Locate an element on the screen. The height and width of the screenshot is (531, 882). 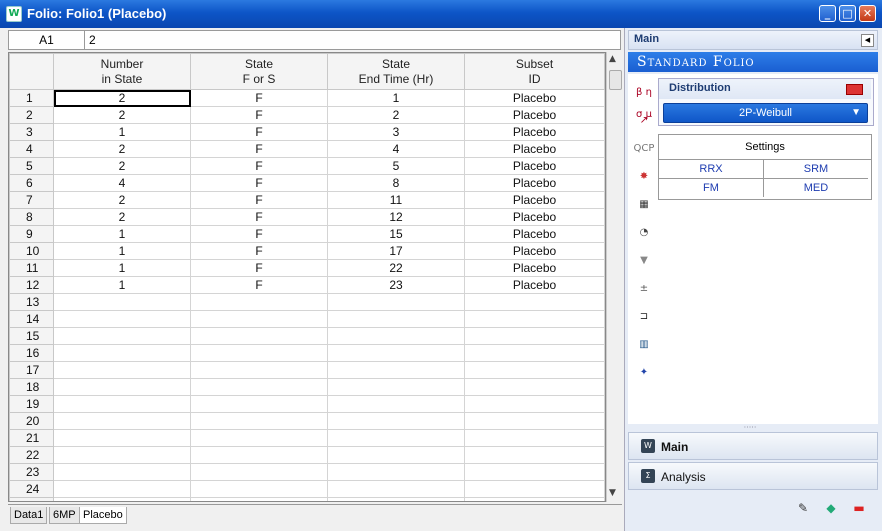
row-header: 6 is located at coordinates (31, 183).